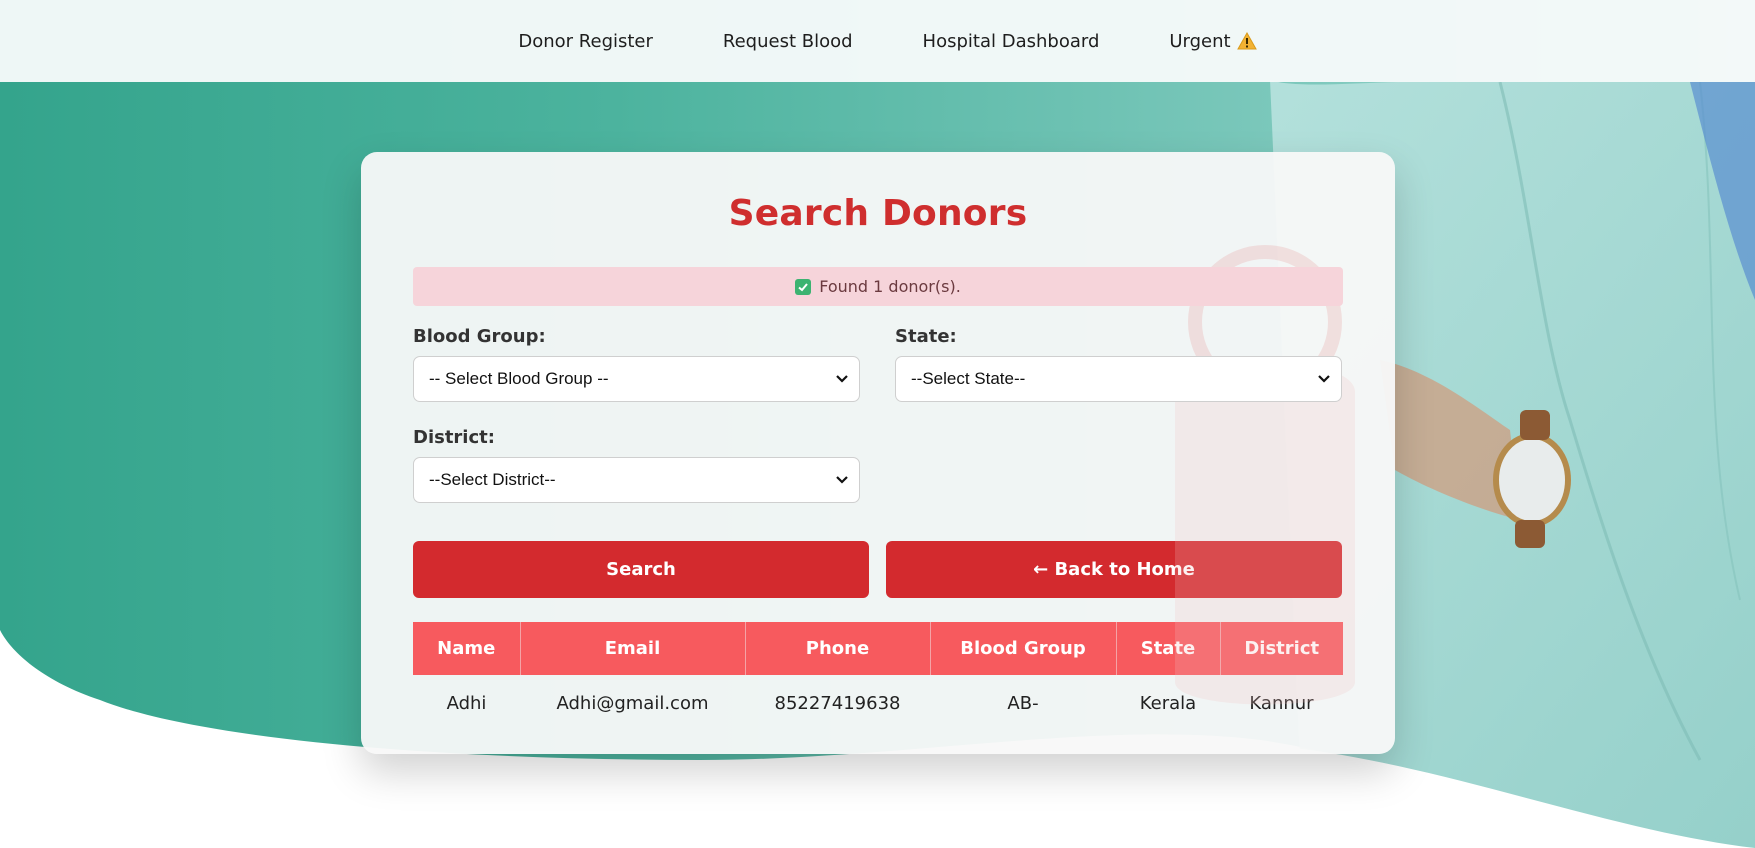 Image resolution: width=1755 pixels, height=848 pixels. Describe the element at coordinates (454, 437) in the screenshot. I see `district-label: District:` at that location.